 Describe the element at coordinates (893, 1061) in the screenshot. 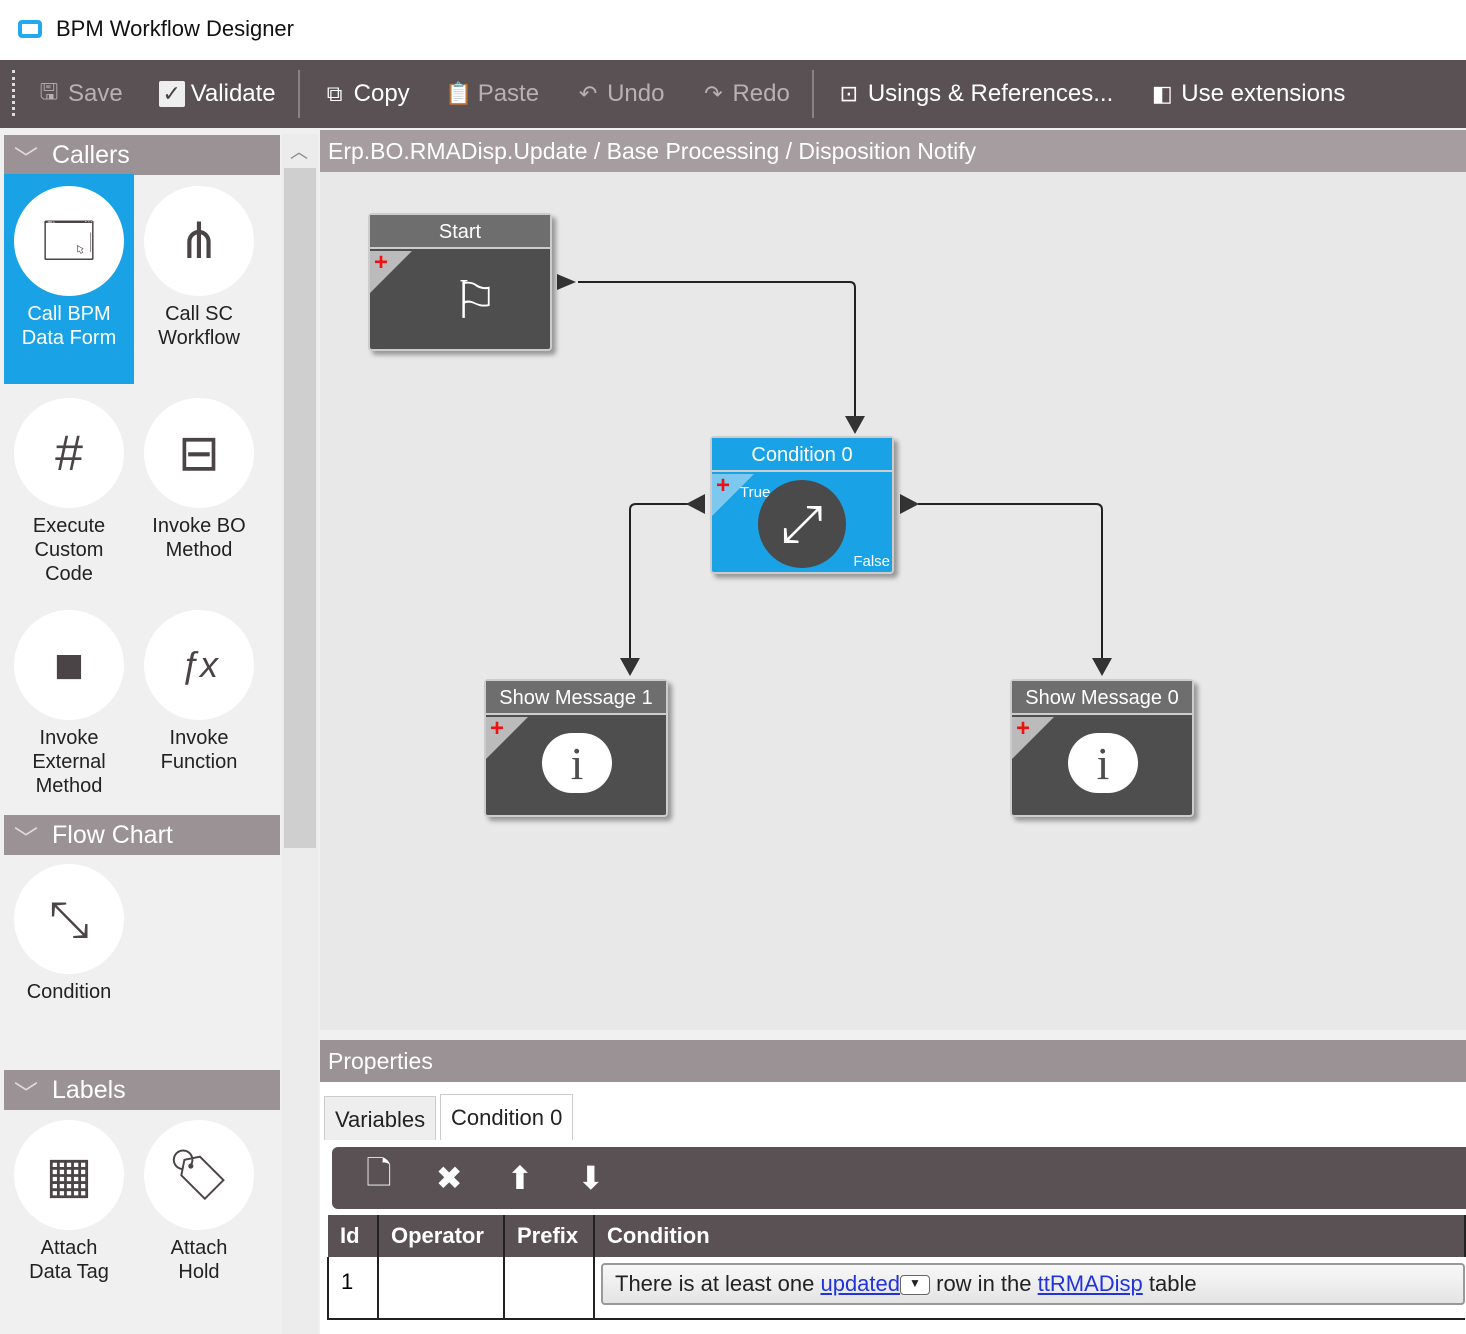

I see `properties-header: Properties` at that location.